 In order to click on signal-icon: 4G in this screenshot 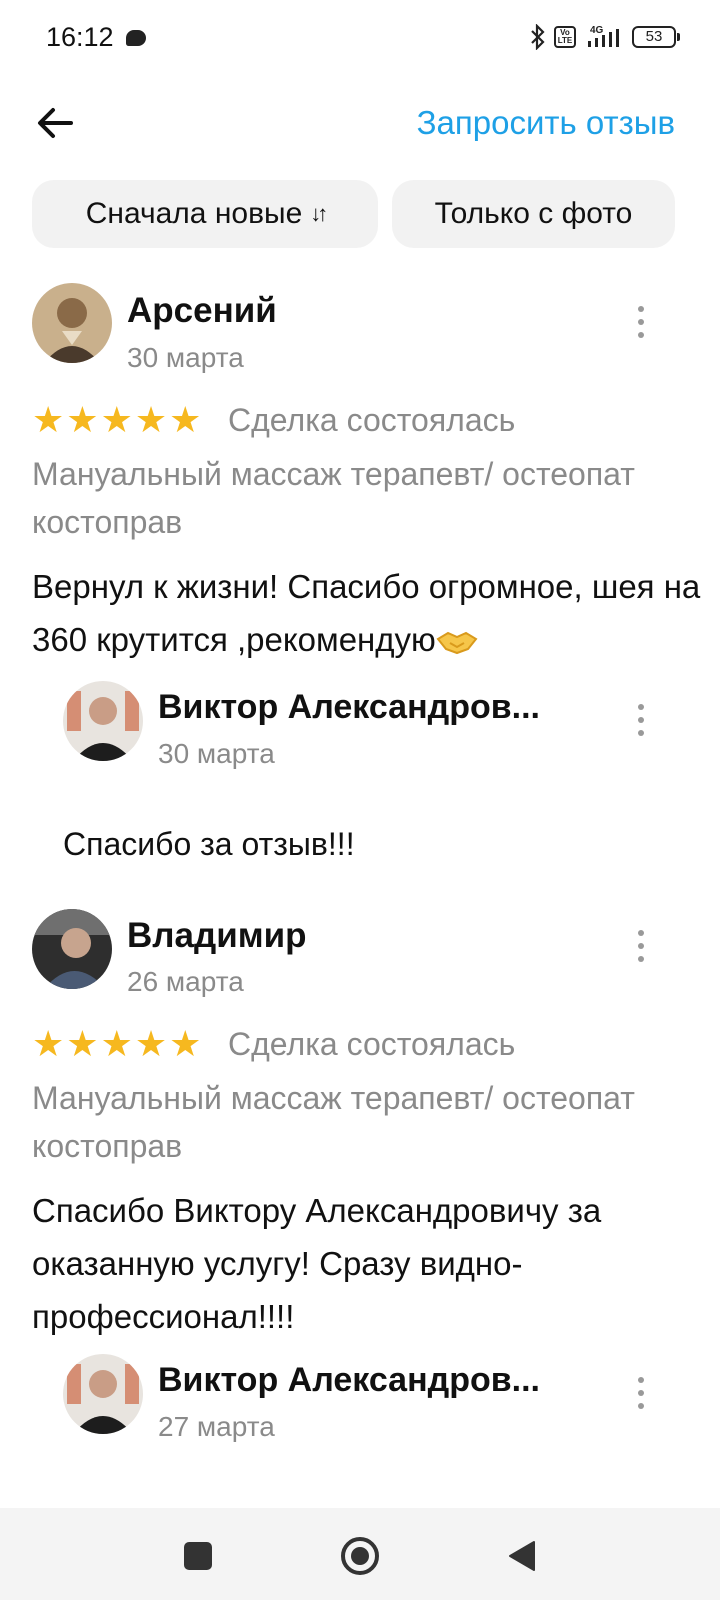, I will do `click(604, 37)`.